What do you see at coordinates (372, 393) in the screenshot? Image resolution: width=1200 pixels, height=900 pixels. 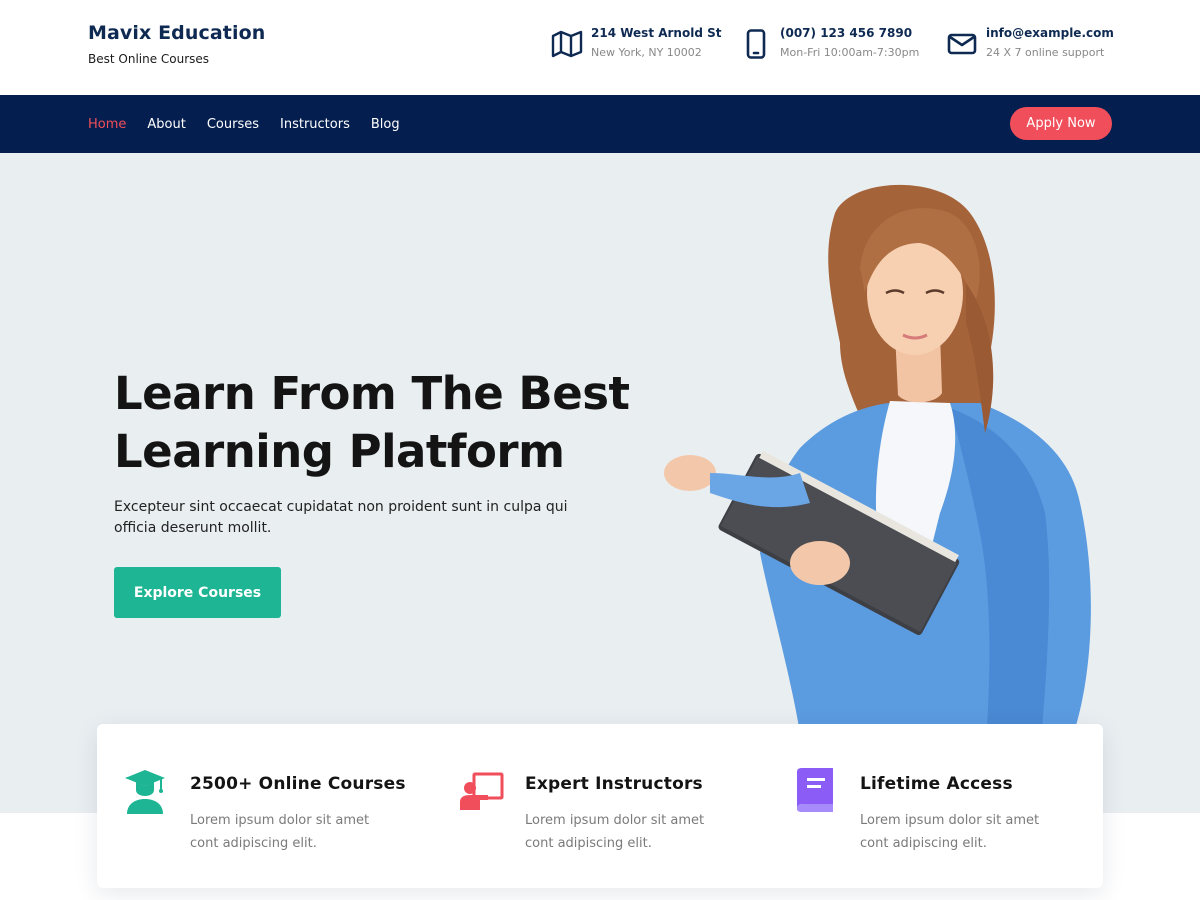 I see `hero-heading-line1: Learn From The Best` at bounding box center [372, 393].